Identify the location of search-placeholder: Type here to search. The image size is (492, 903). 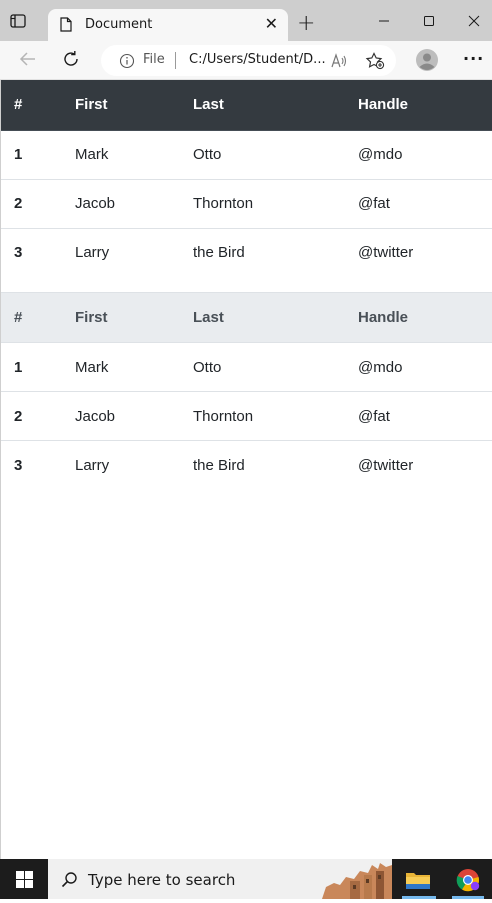
(162, 880).